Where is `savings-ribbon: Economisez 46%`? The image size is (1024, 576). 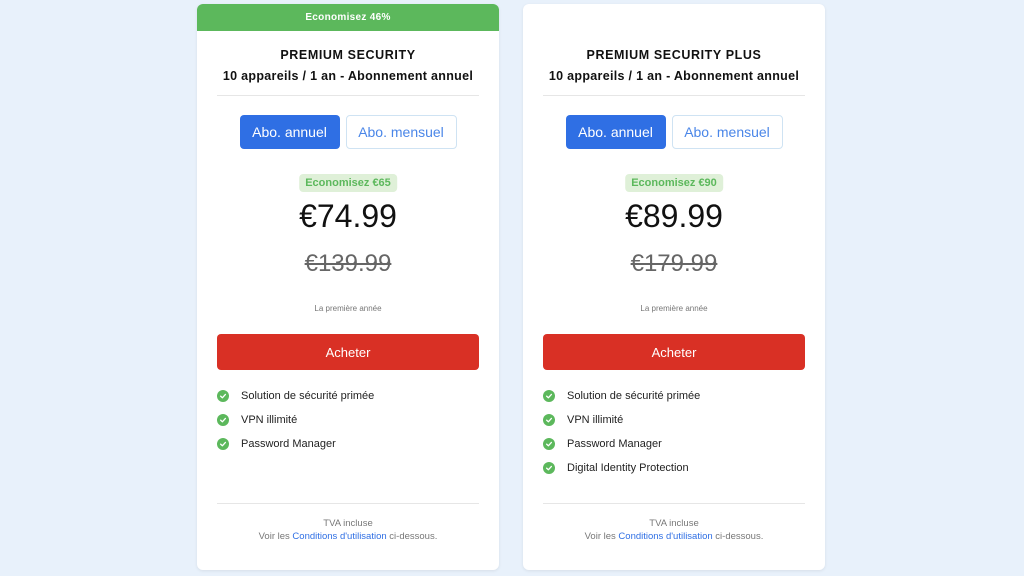 savings-ribbon: Economisez 46% is located at coordinates (348, 17).